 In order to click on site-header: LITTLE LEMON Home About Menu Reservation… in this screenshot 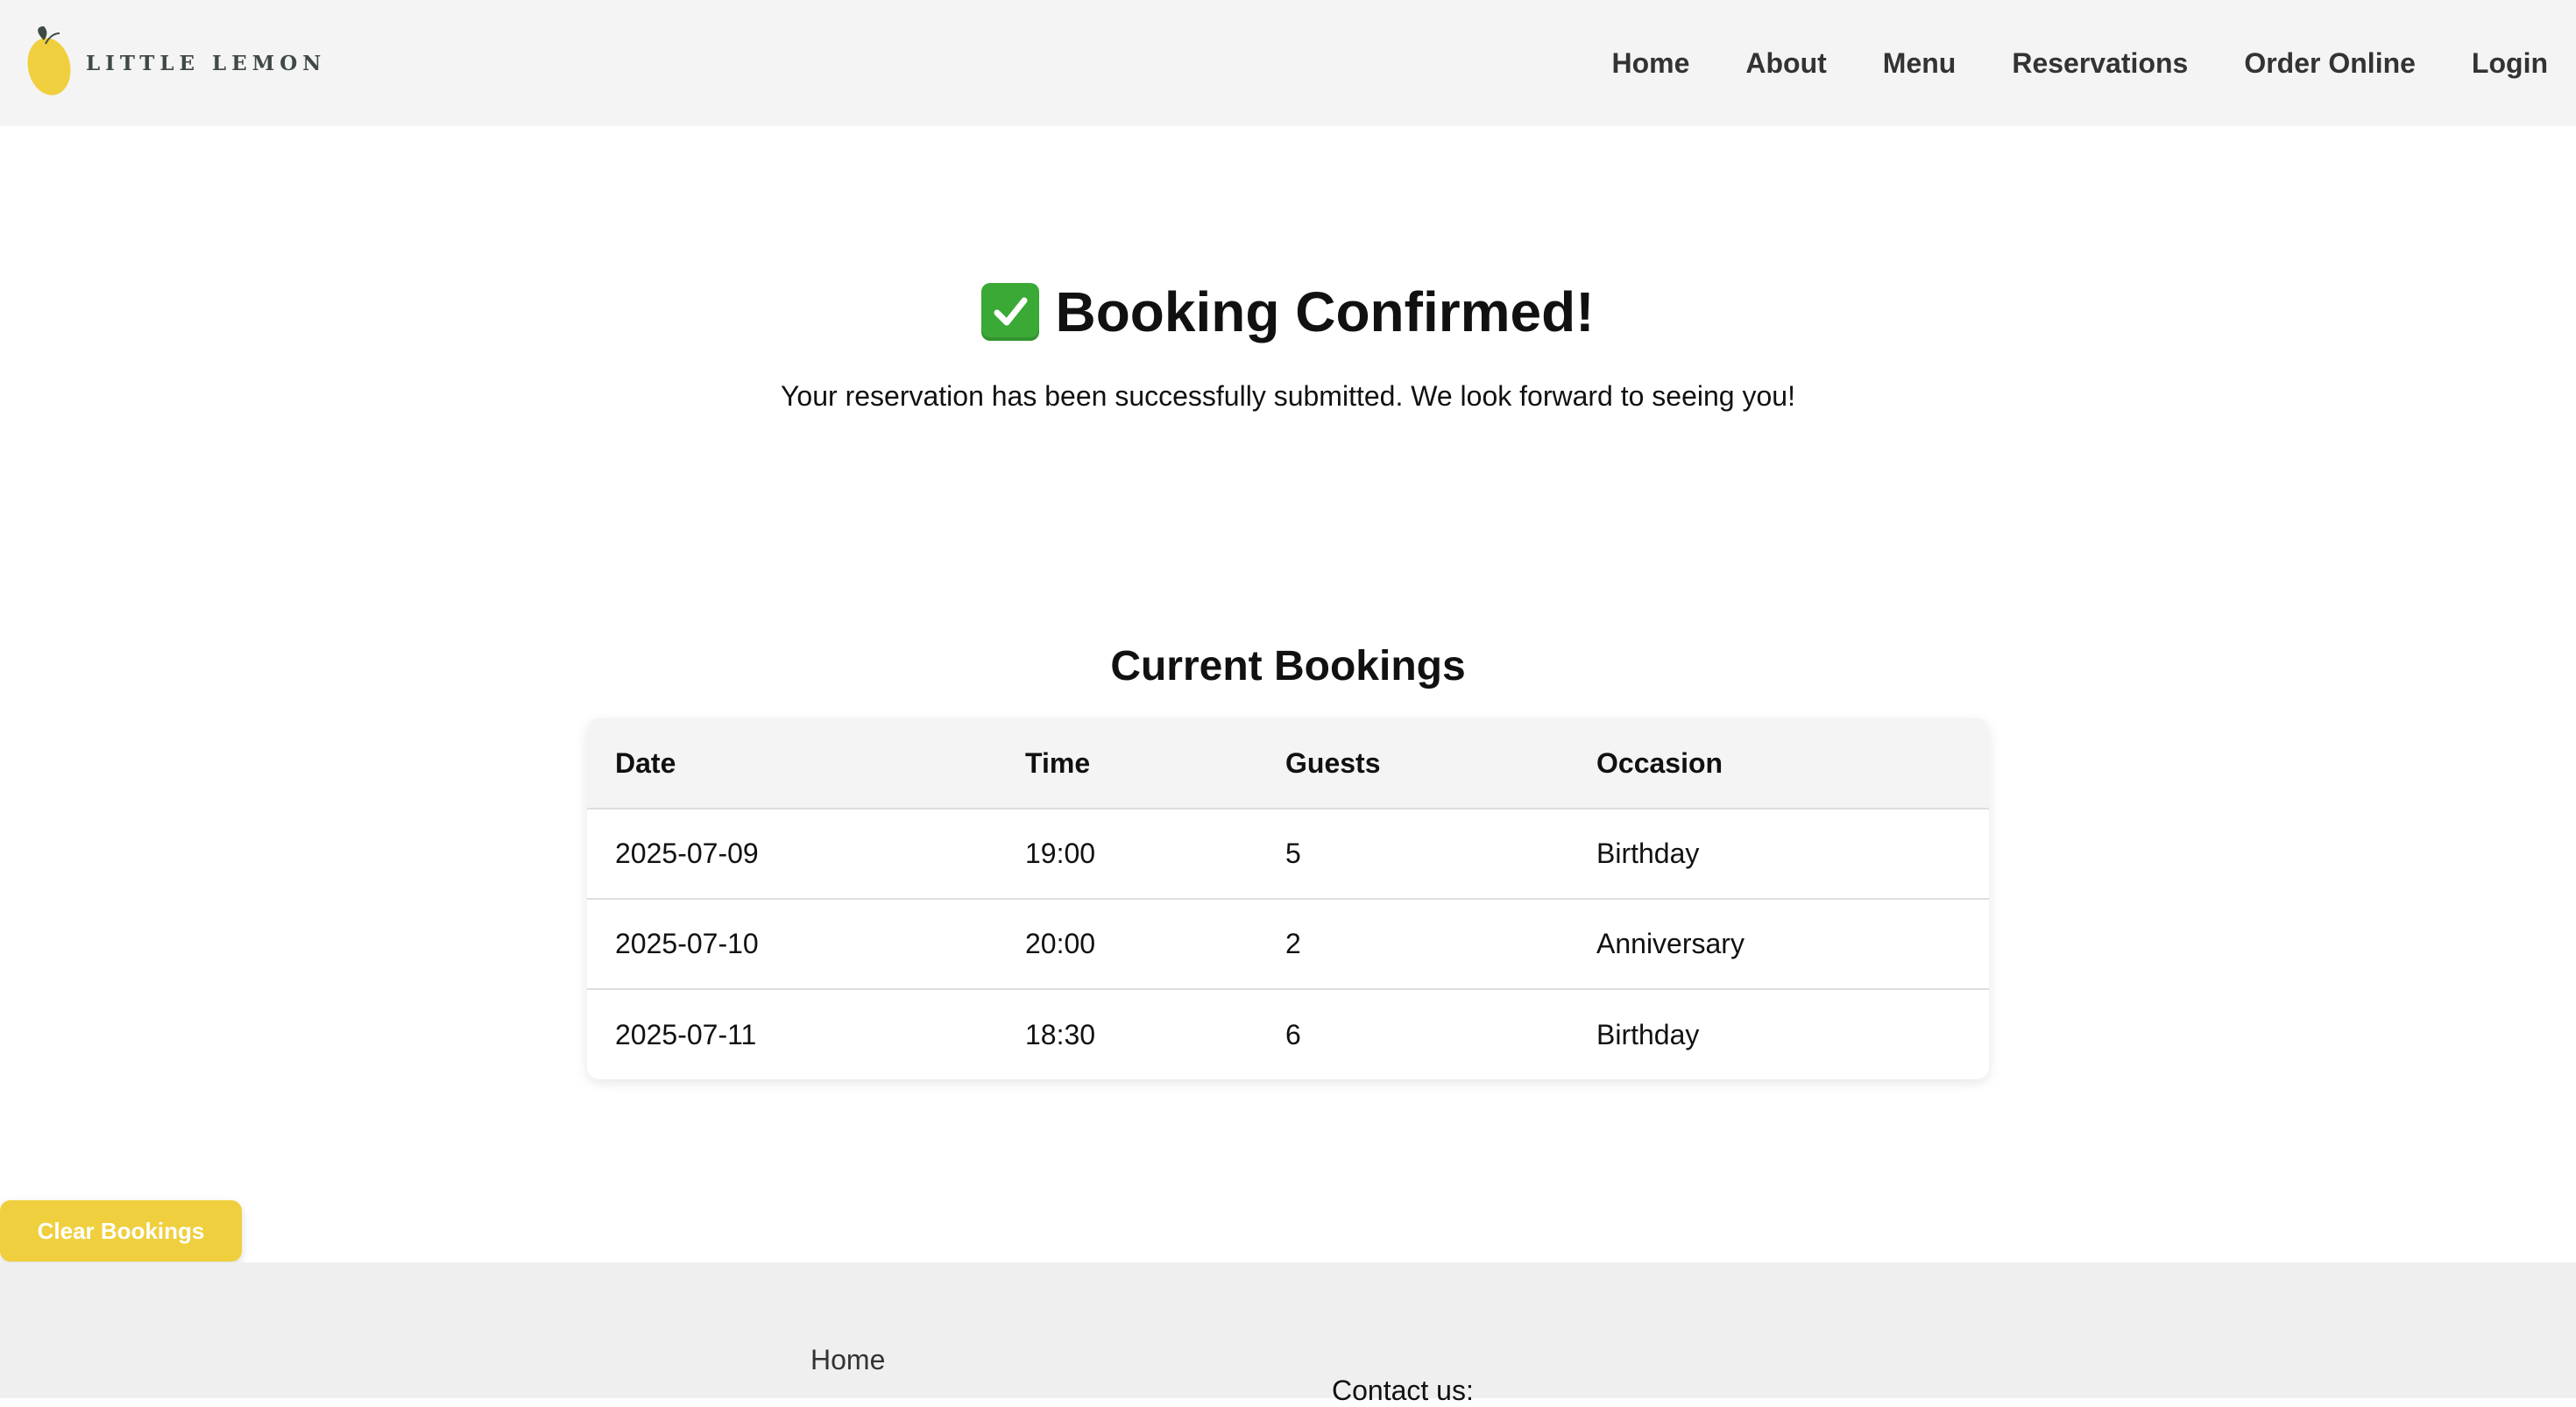, I will do `click(1288, 63)`.